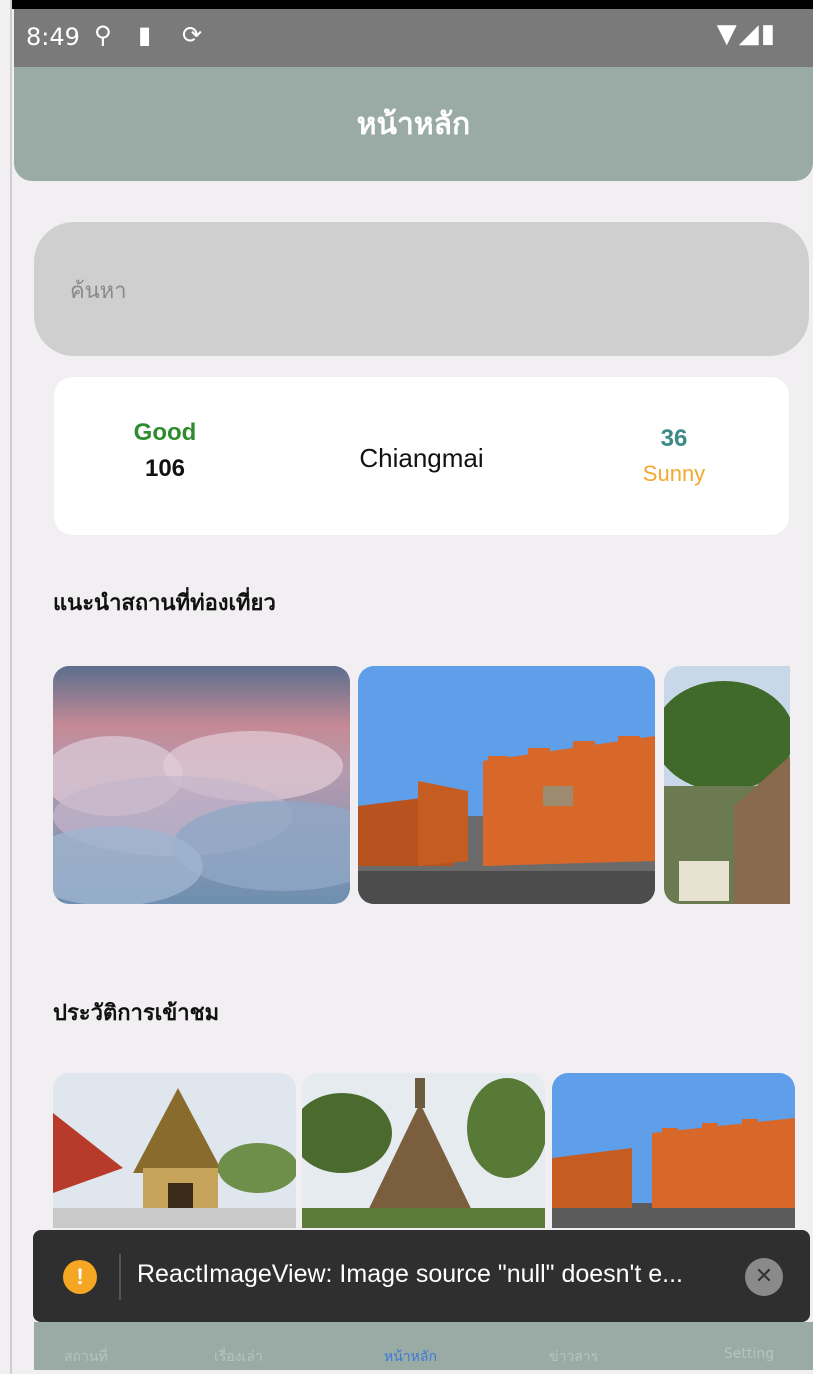 The image size is (817, 1374). What do you see at coordinates (410, 1357) in the screenshot?
I see `tab-home: หน้าหลัก` at bounding box center [410, 1357].